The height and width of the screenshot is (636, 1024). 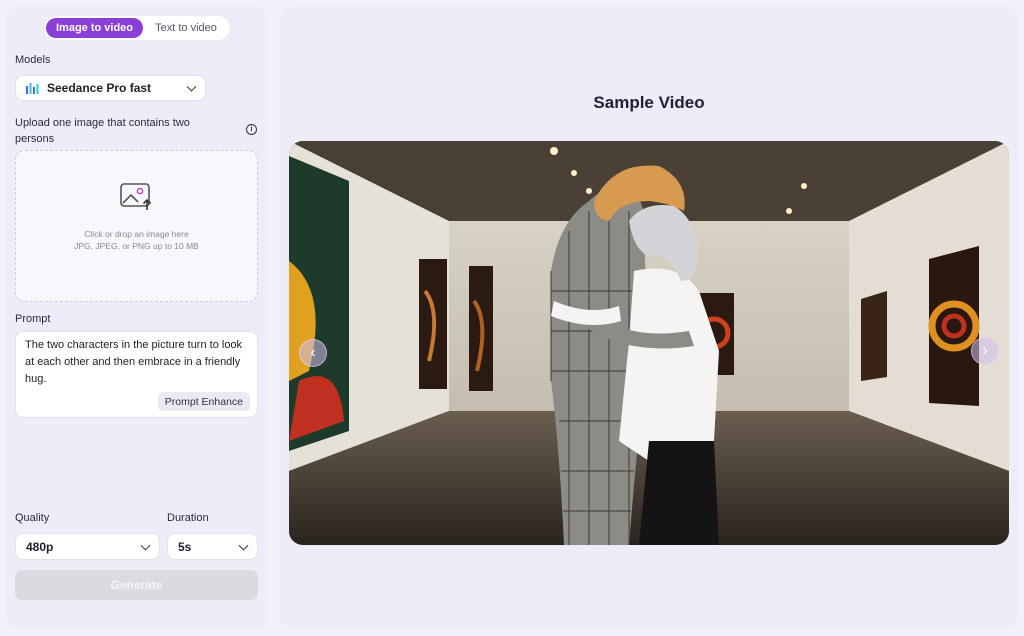 What do you see at coordinates (32, 88) in the screenshot?
I see `bar-chart-icon` at bounding box center [32, 88].